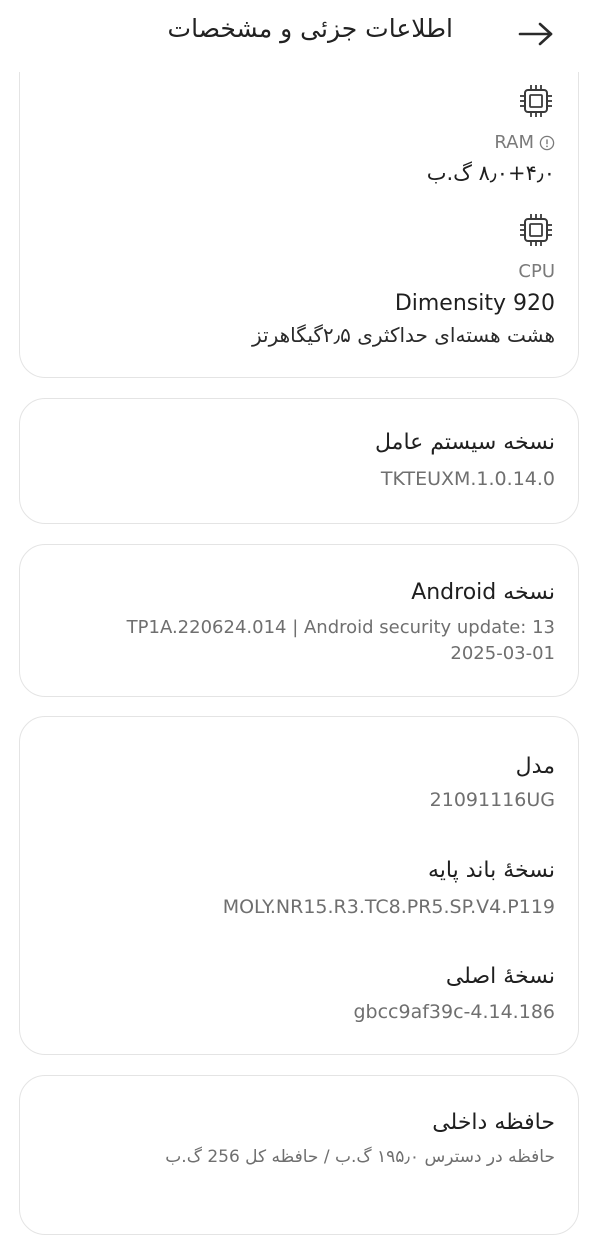 The image size is (591, 1235). What do you see at coordinates (454, 1012) in the screenshot?
I see `kernel-value: gbcc9af39c-4.14.186` at bounding box center [454, 1012].